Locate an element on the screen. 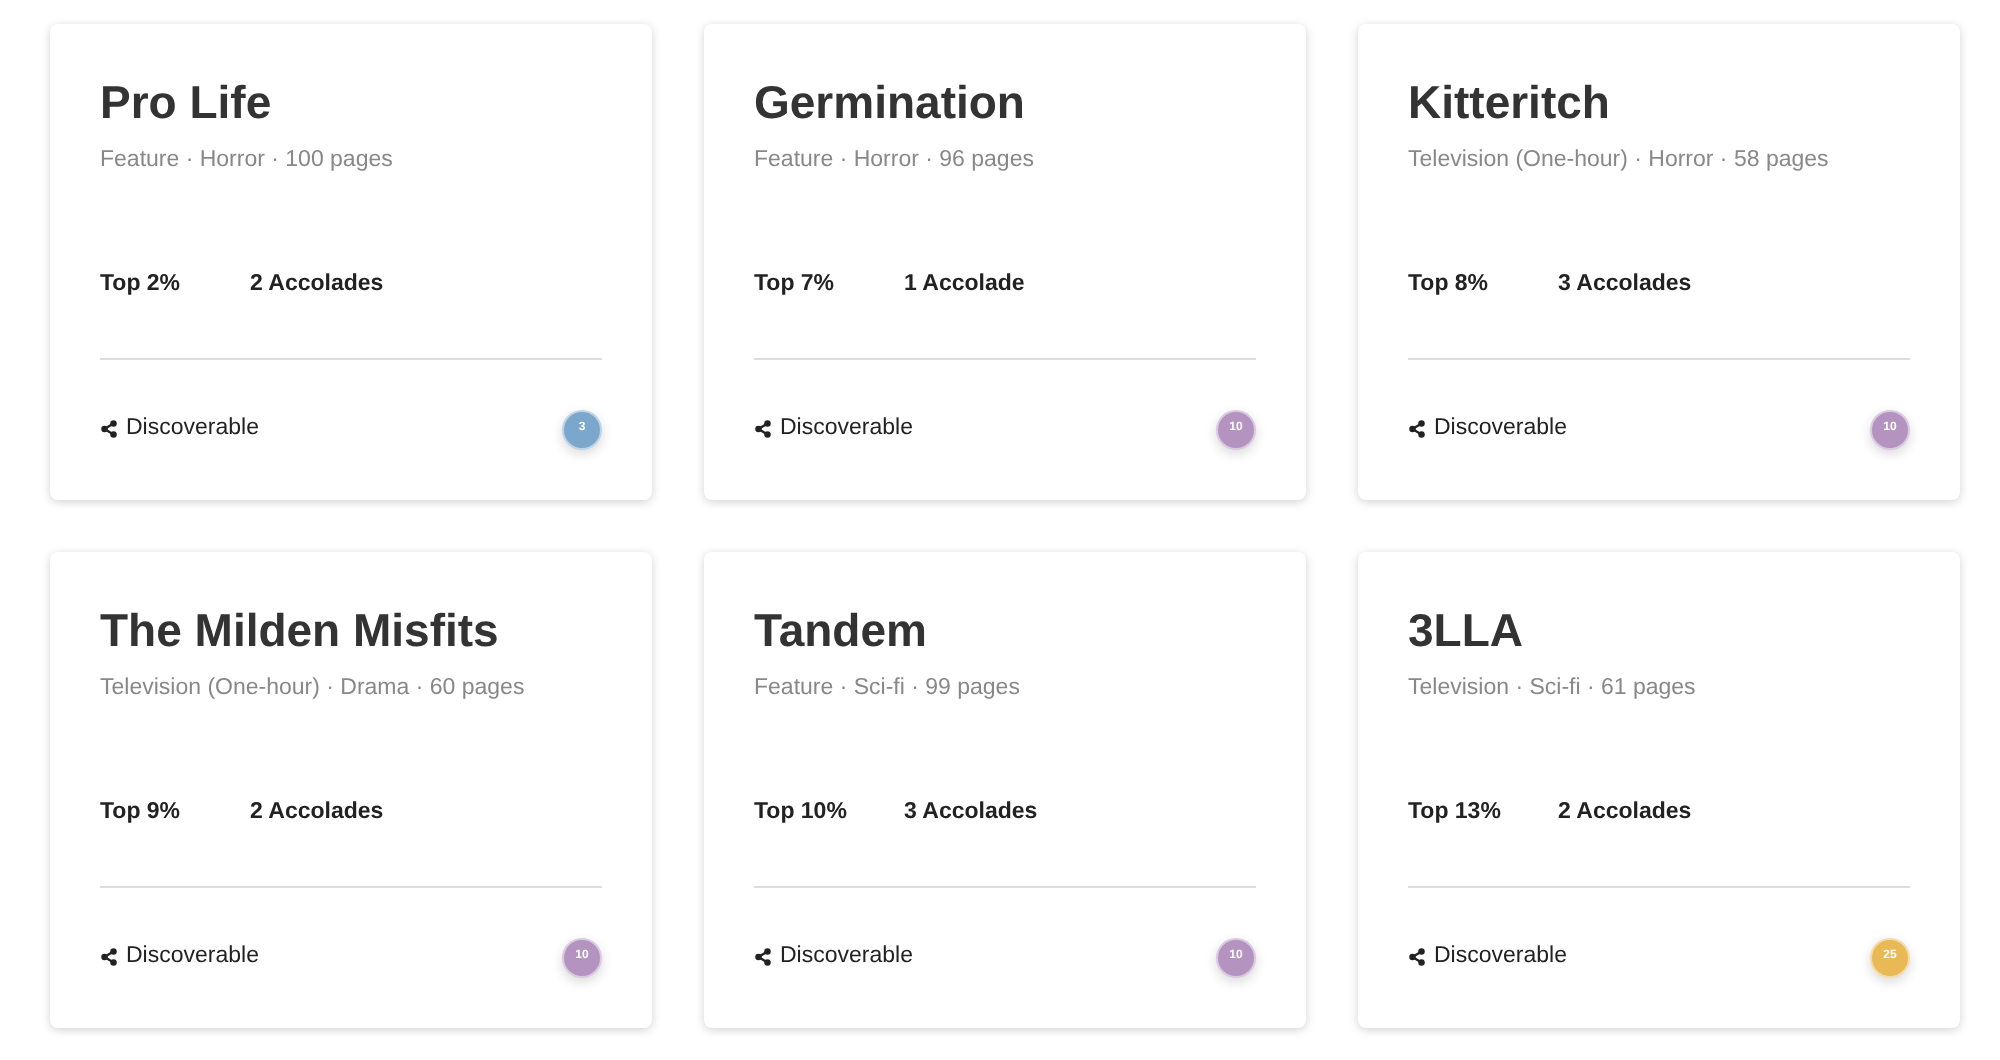  project-title: Tandem is located at coordinates (841, 631).